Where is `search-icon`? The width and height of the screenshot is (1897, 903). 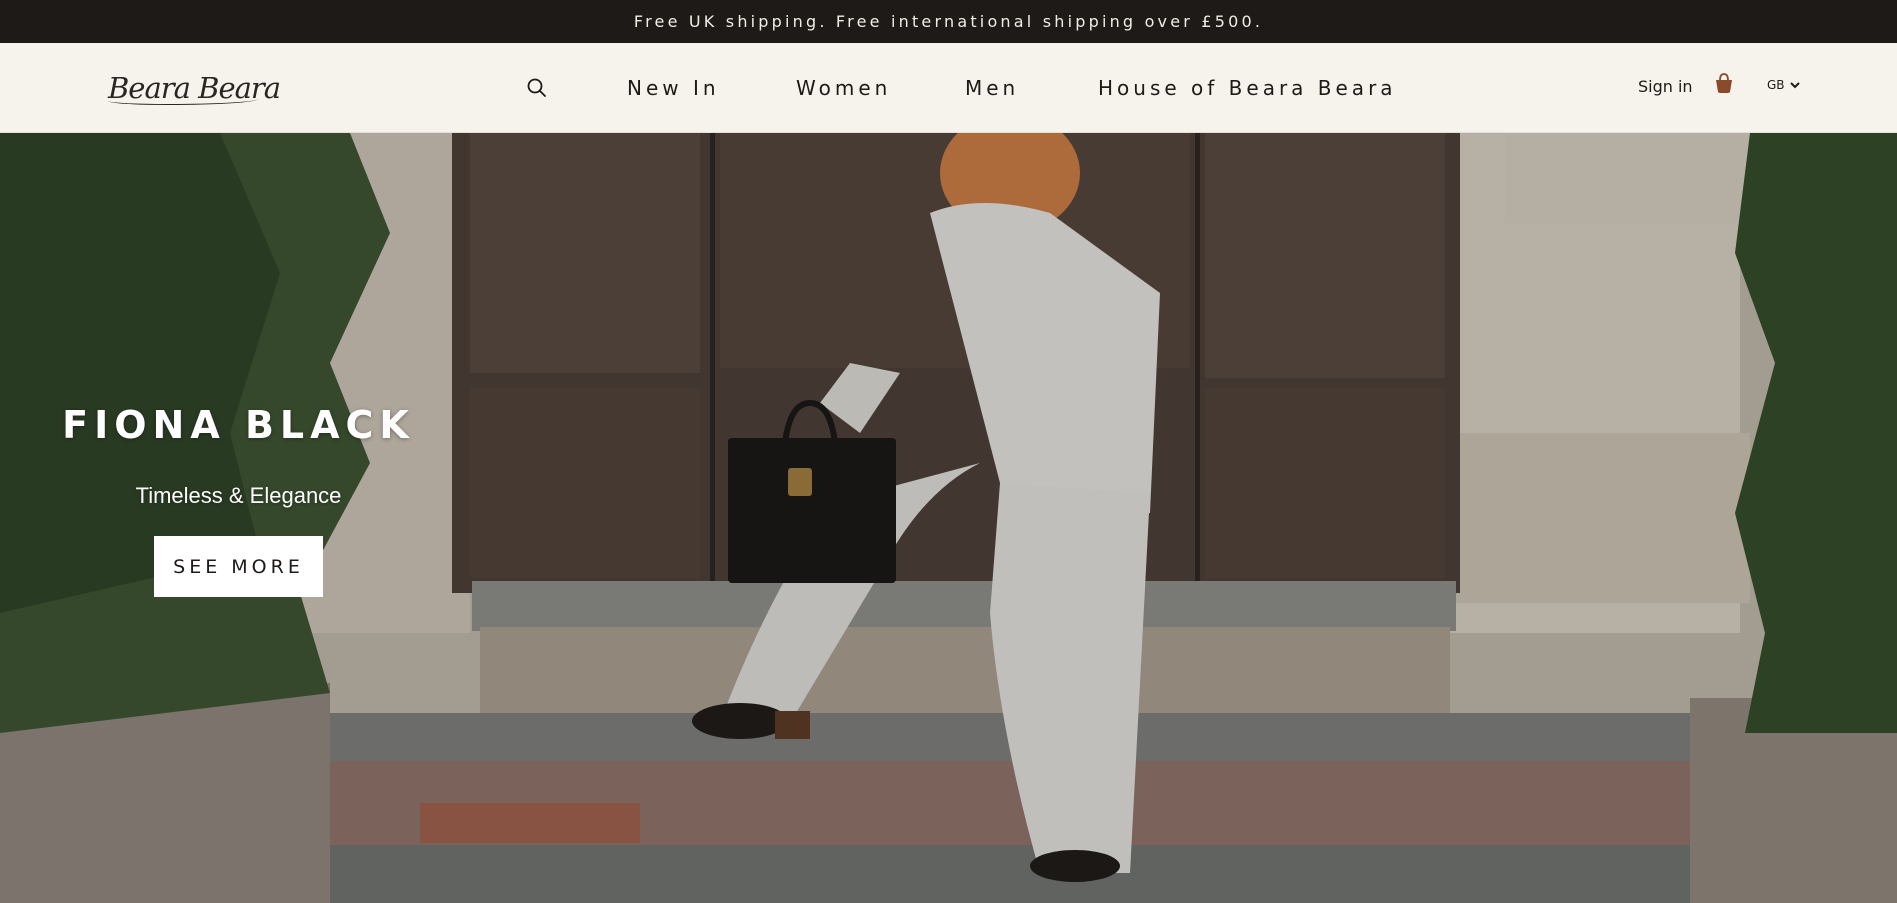 search-icon is located at coordinates (537, 88).